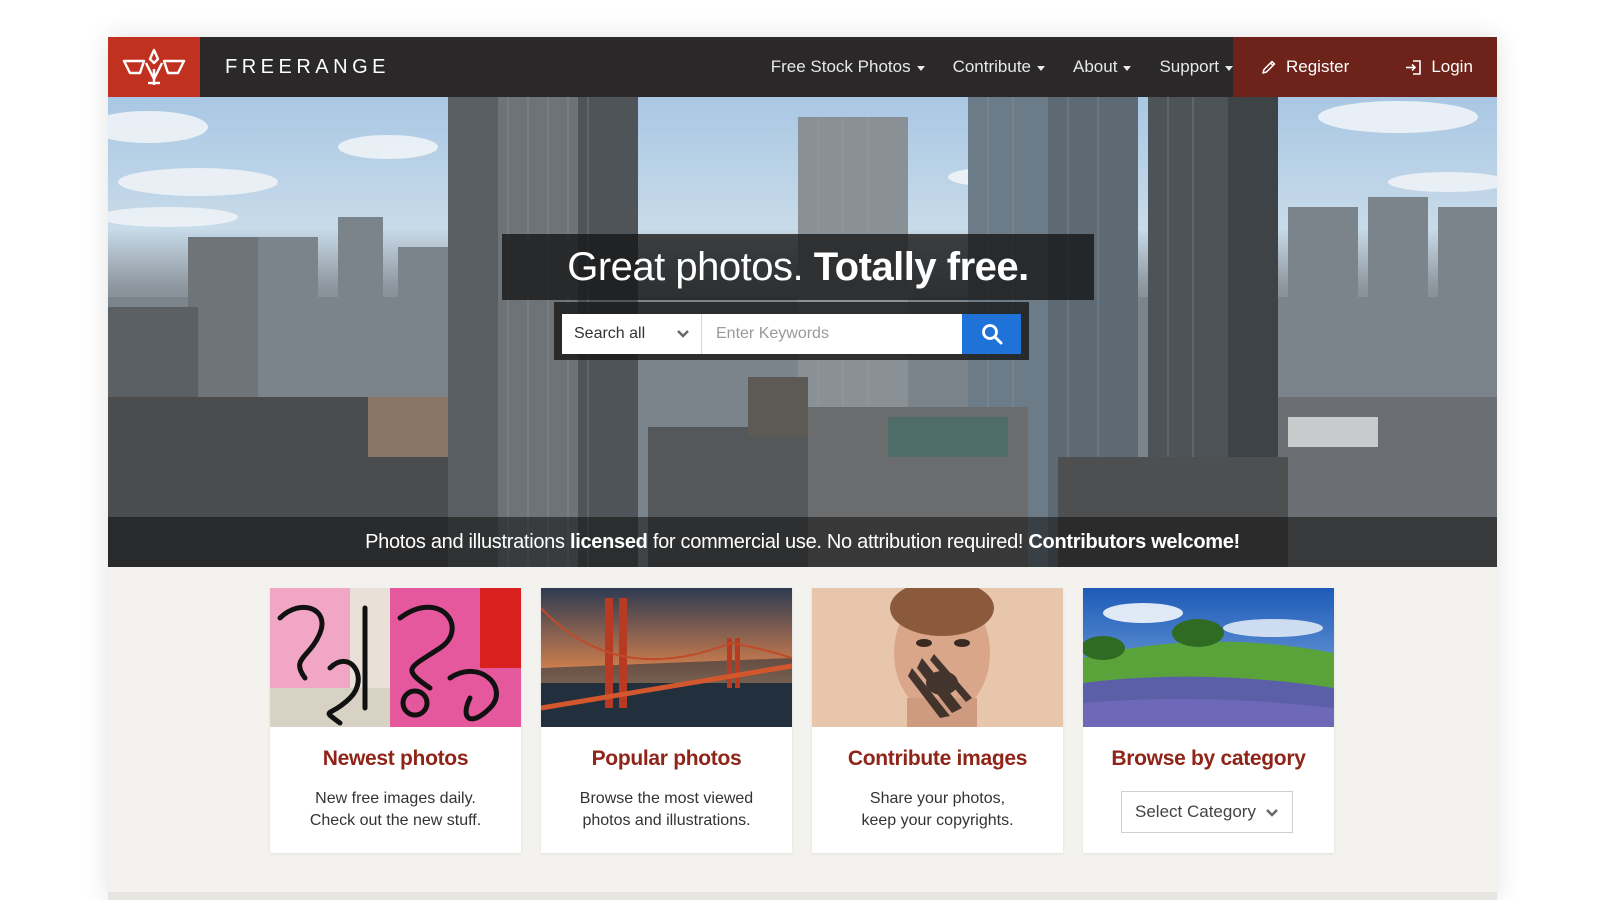 The width and height of the screenshot is (1600, 900). I want to click on search-bar: Search all, so click(791, 331).